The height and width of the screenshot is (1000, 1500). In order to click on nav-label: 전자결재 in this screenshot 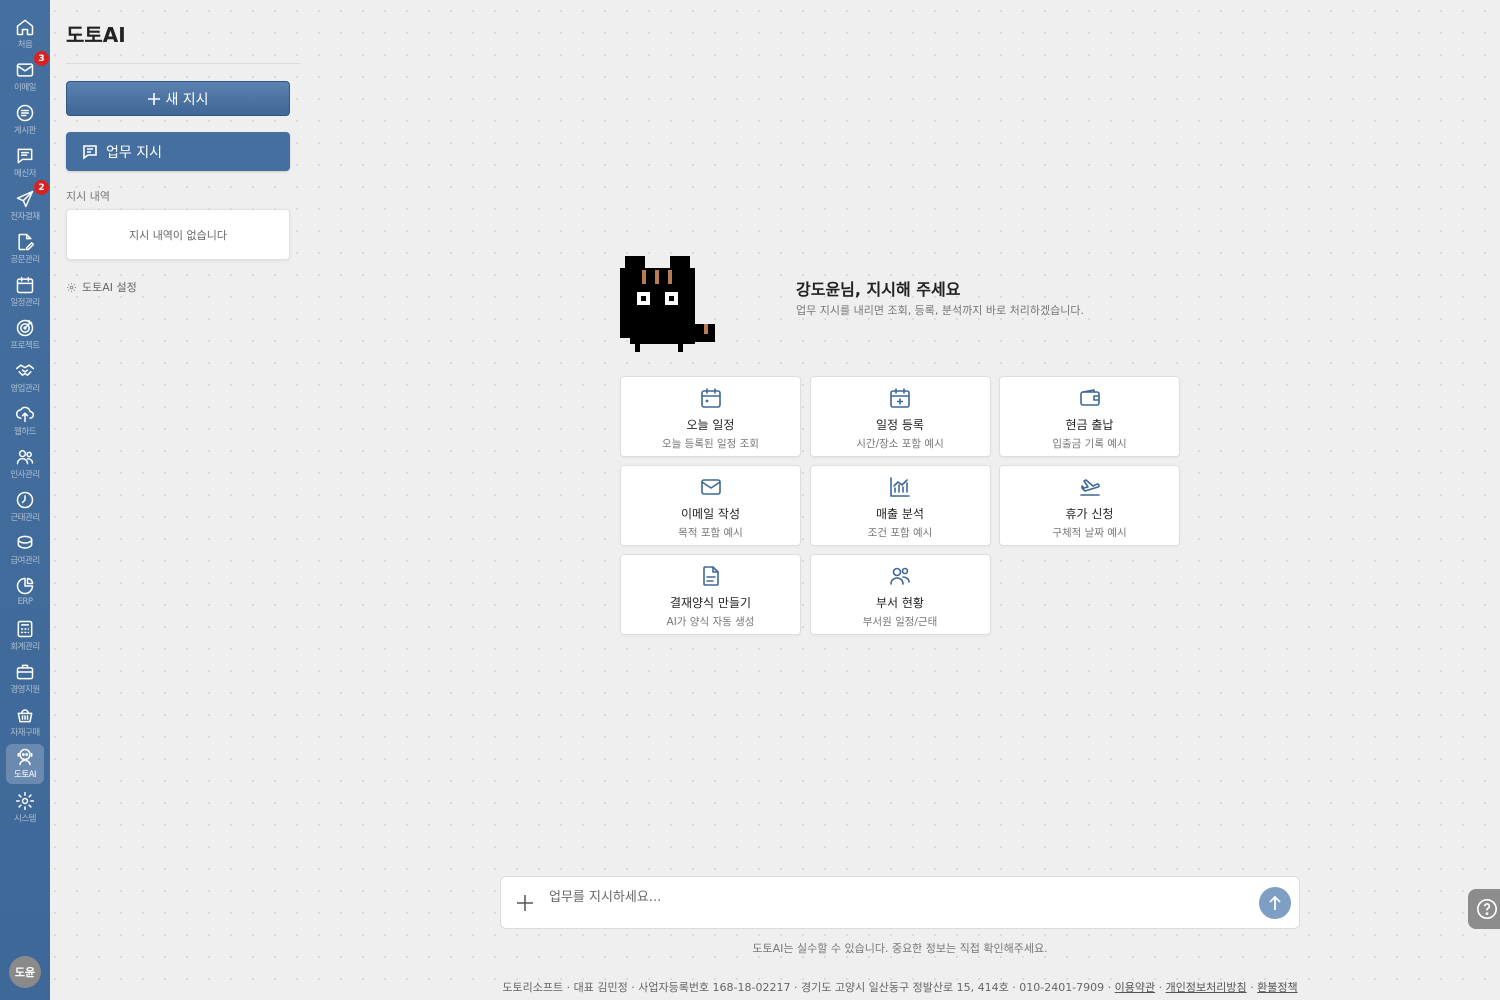, I will do `click(25, 217)`.